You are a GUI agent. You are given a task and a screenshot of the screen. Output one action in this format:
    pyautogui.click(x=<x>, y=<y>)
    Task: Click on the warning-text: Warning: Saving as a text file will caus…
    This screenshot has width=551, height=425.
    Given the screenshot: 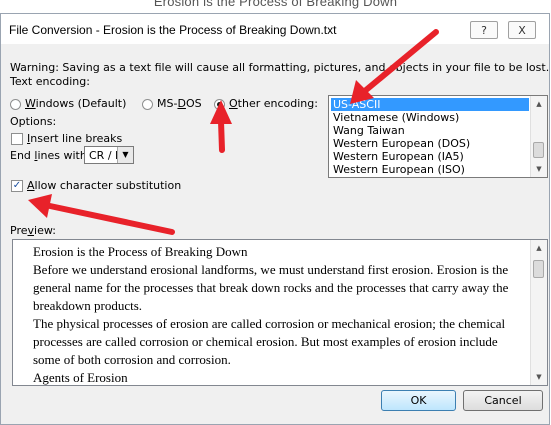 What is the action you would take?
    pyautogui.click(x=280, y=67)
    